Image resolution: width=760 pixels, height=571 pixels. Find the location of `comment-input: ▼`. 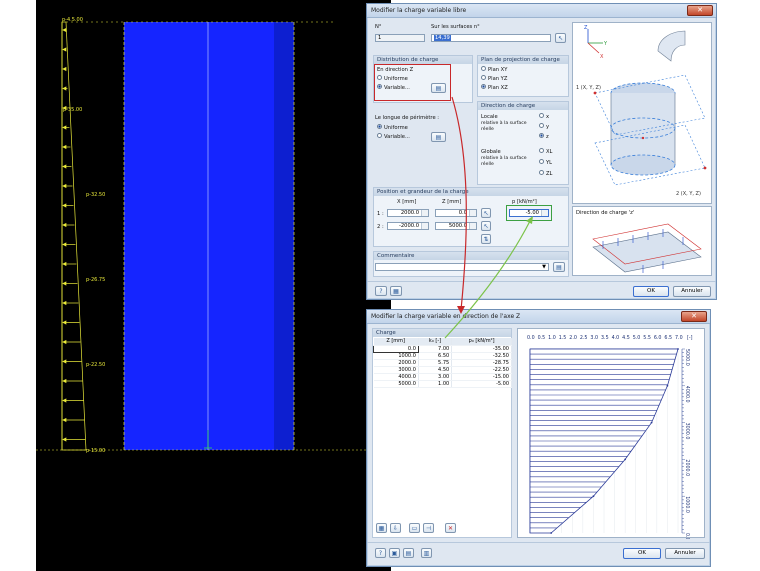

comment-input: ▼ is located at coordinates (462, 267).